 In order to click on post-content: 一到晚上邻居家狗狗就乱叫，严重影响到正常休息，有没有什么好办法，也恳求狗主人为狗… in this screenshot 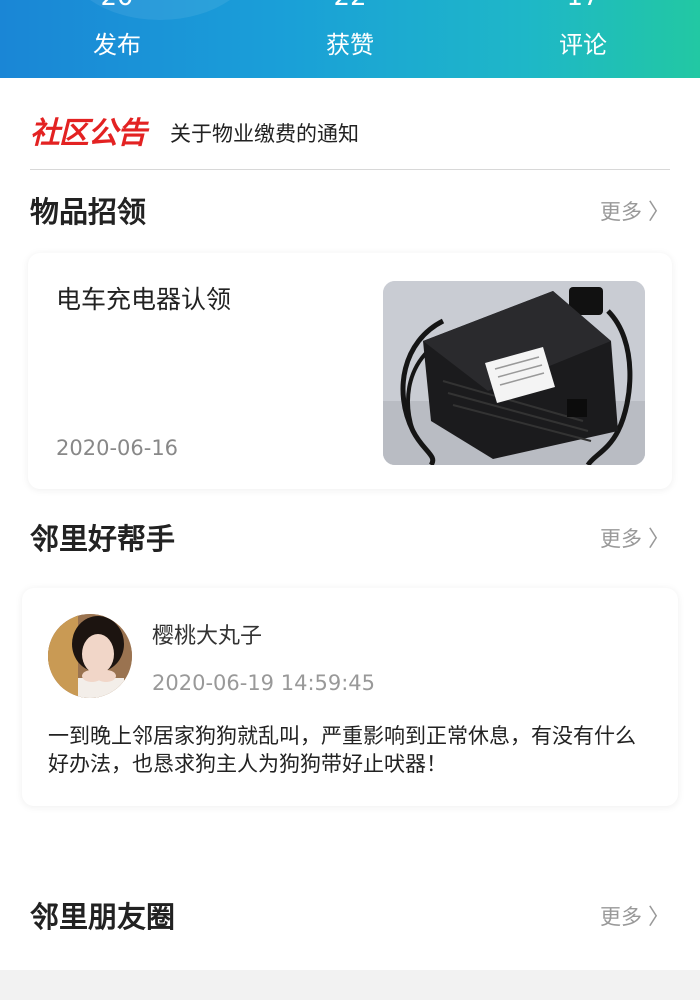, I will do `click(342, 750)`.